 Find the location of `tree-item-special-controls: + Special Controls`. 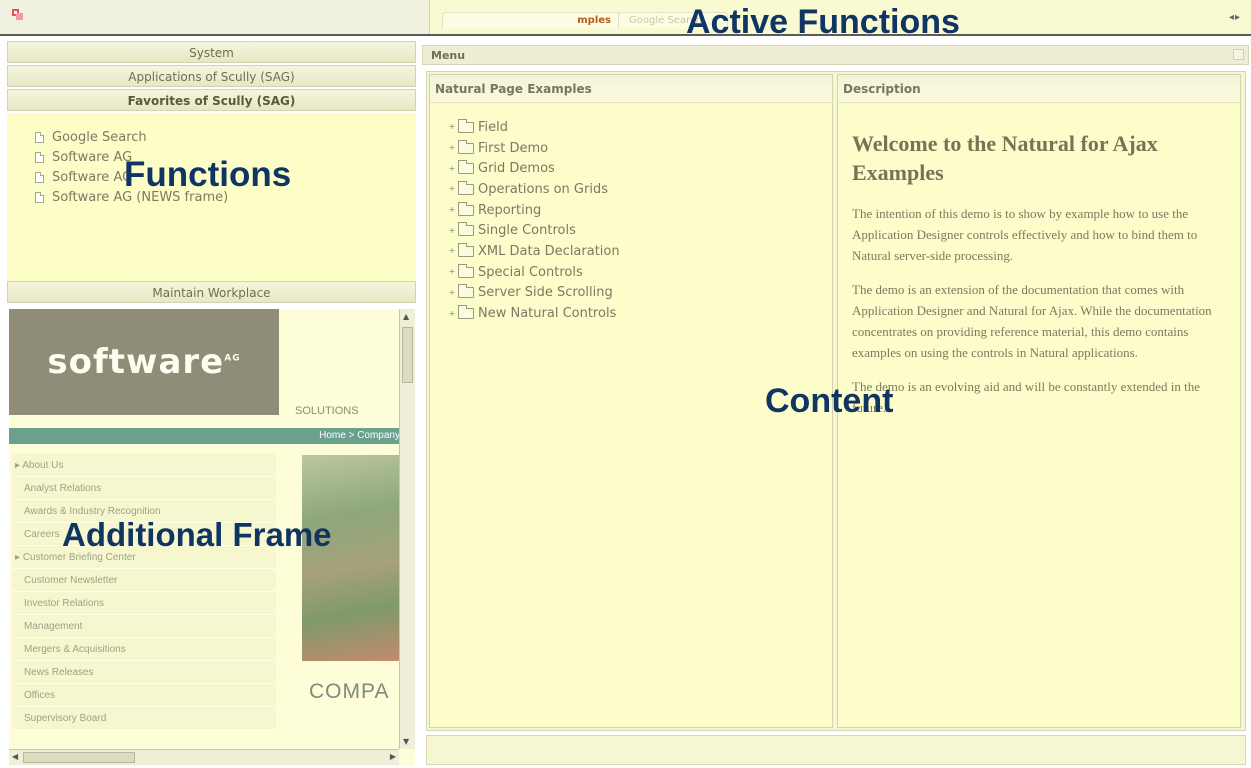

tree-item-special-controls: + Special Controls is located at coordinates (640, 272).